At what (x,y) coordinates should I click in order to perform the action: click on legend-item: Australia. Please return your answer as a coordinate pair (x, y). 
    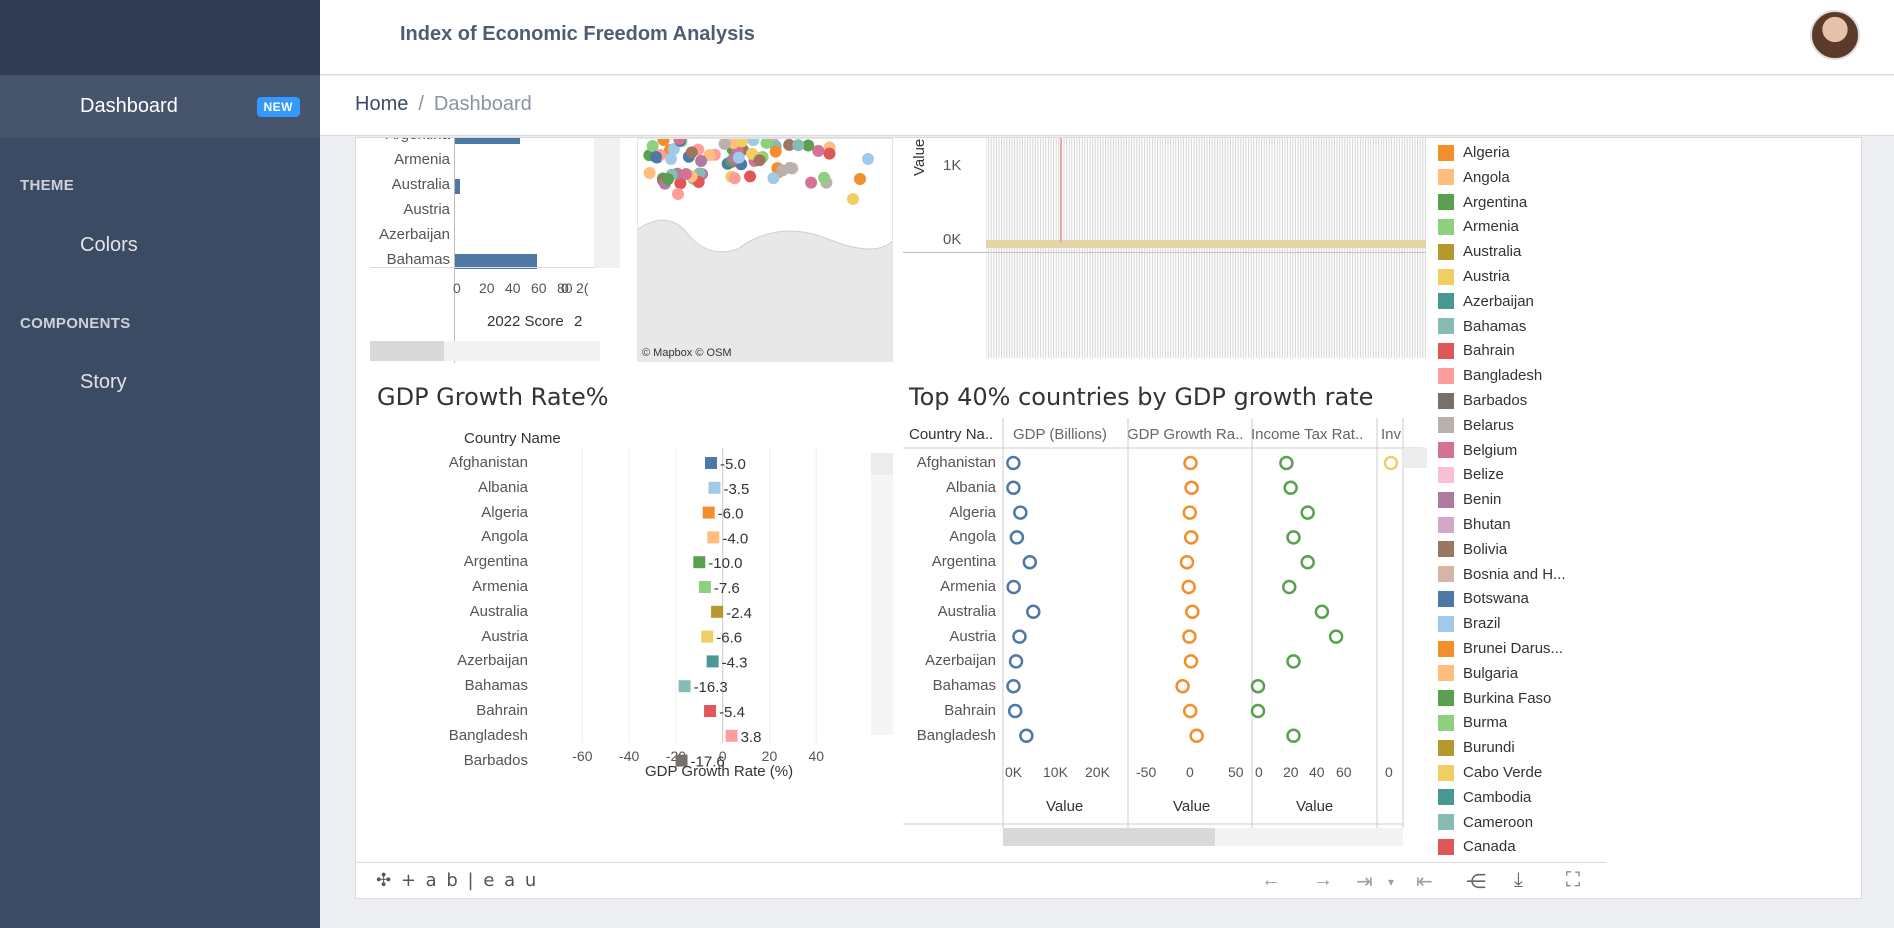
    Looking at the image, I should click on (1479, 251).